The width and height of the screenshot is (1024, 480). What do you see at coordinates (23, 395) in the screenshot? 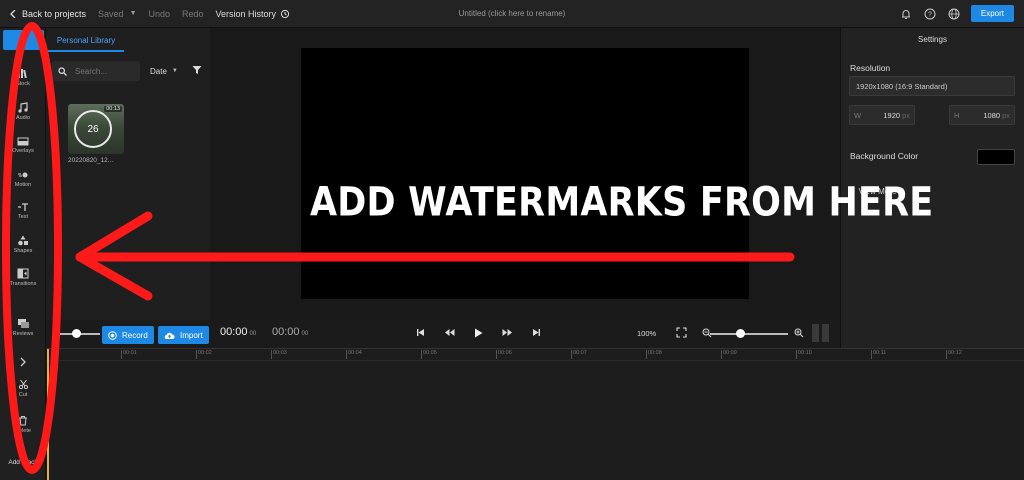
I see `rail-label: Cut` at bounding box center [23, 395].